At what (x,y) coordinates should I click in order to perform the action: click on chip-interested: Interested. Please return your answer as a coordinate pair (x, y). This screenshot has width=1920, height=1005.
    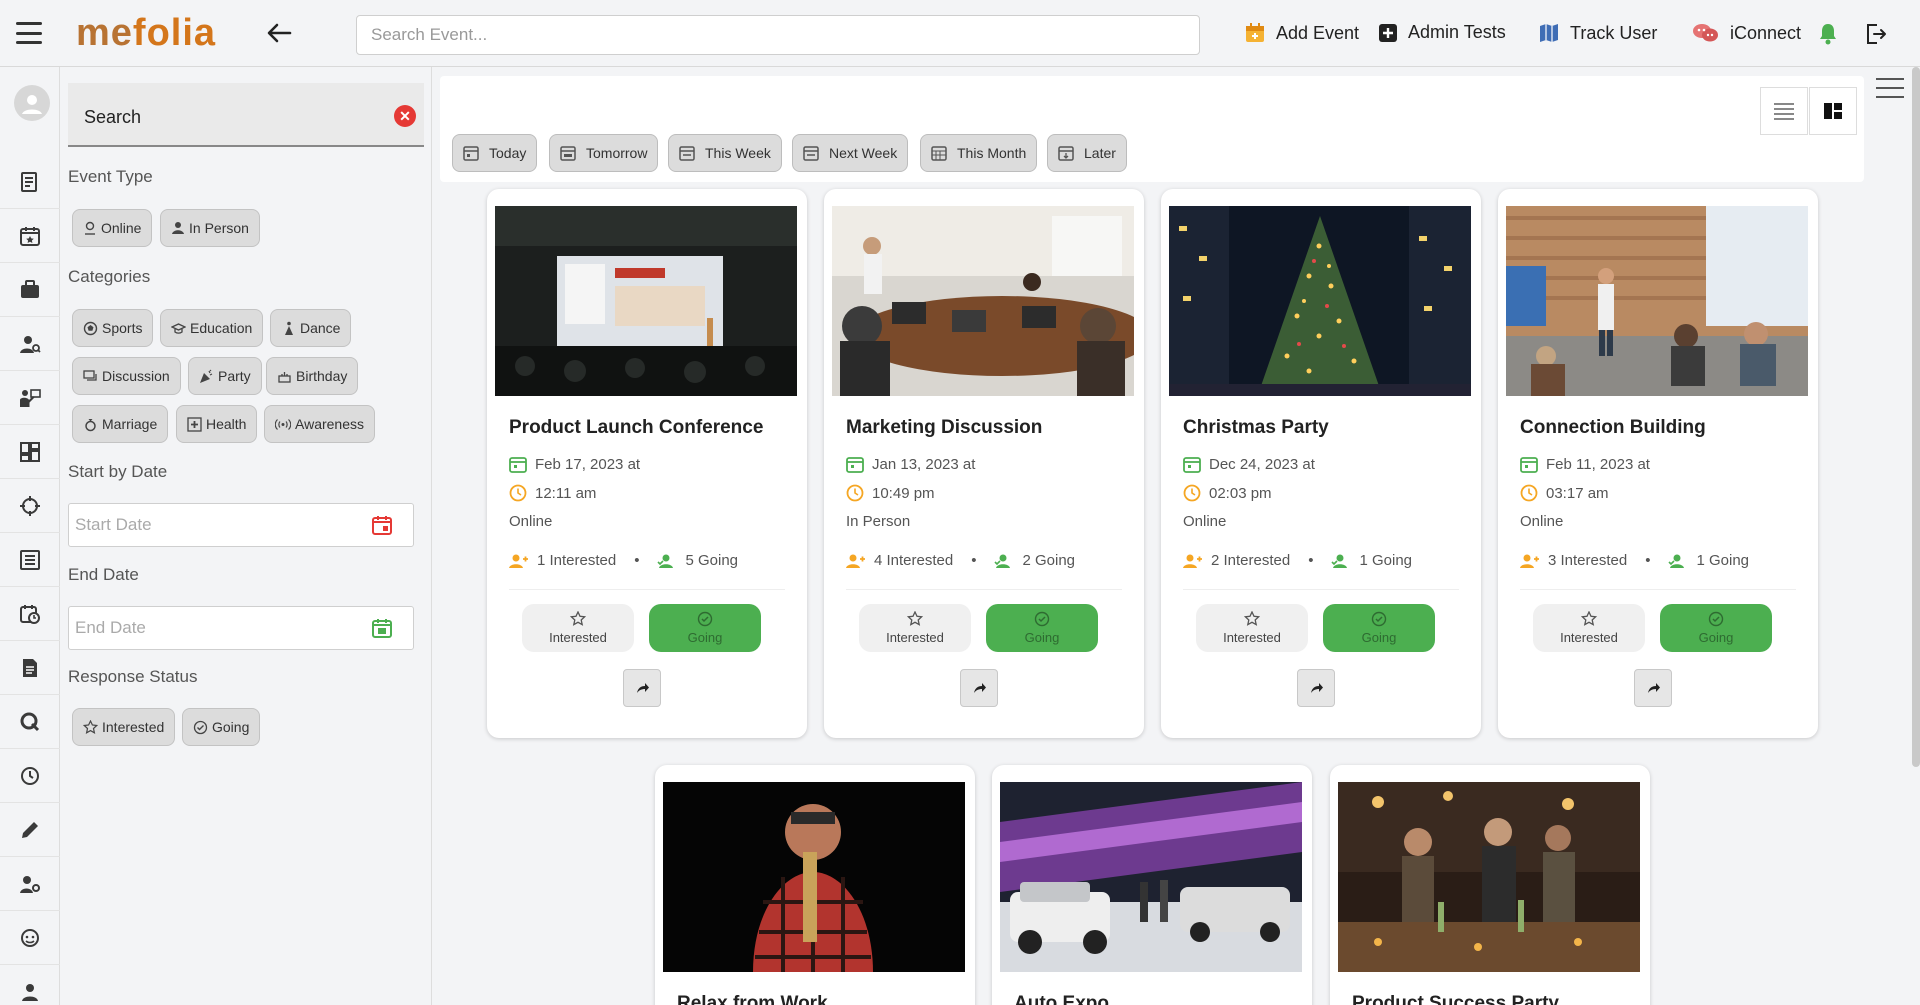
    Looking at the image, I should click on (124, 727).